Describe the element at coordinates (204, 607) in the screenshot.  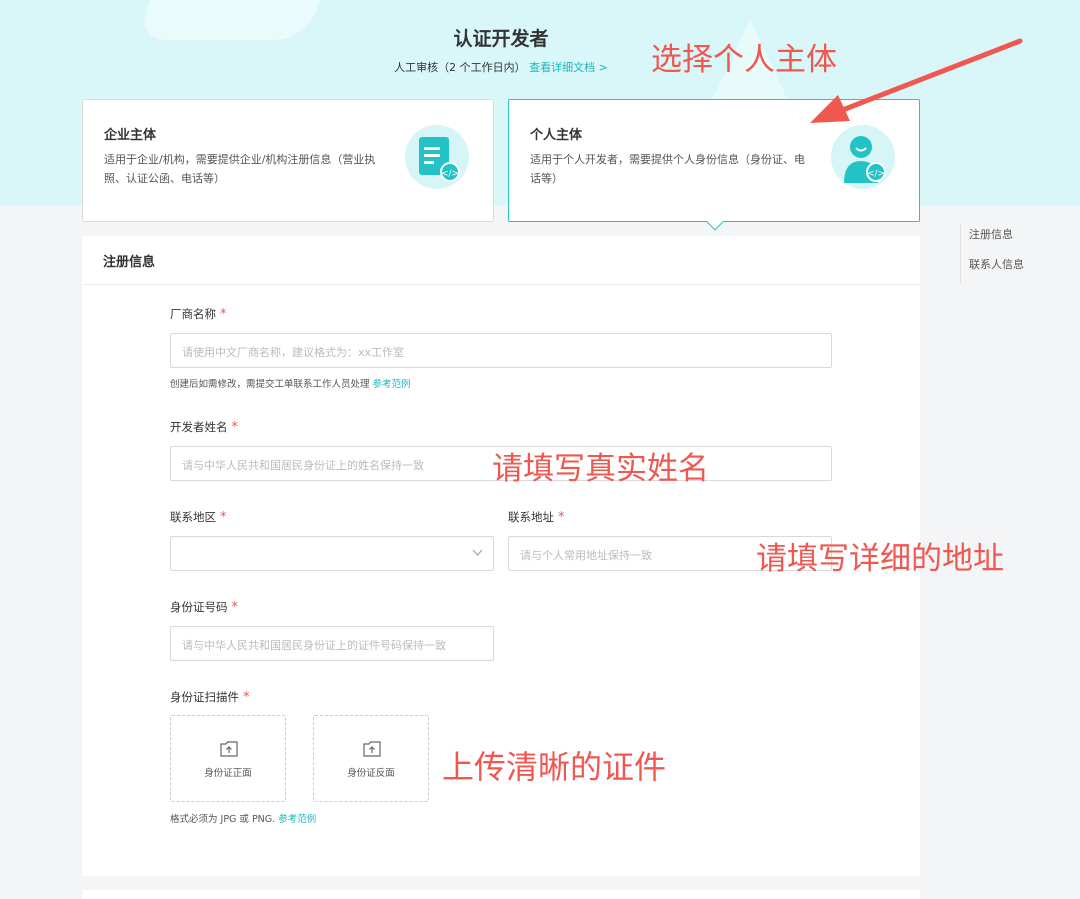
I see `id-number-label: 身份证号码 *` at that location.